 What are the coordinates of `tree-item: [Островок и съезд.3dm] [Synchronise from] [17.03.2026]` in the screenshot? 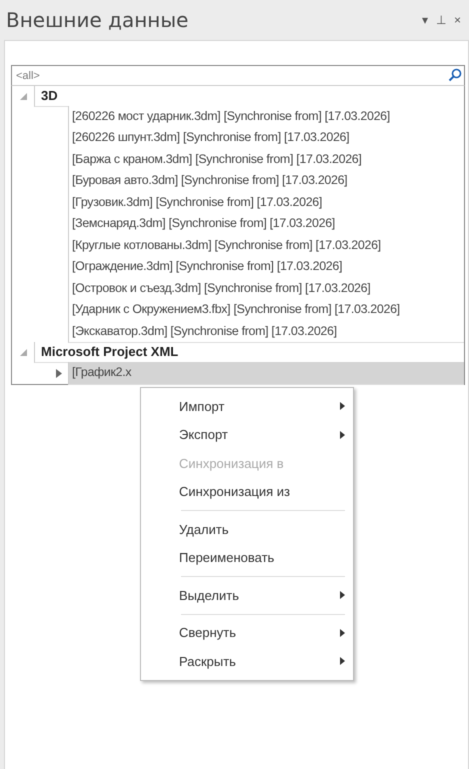 It's located at (266, 289).